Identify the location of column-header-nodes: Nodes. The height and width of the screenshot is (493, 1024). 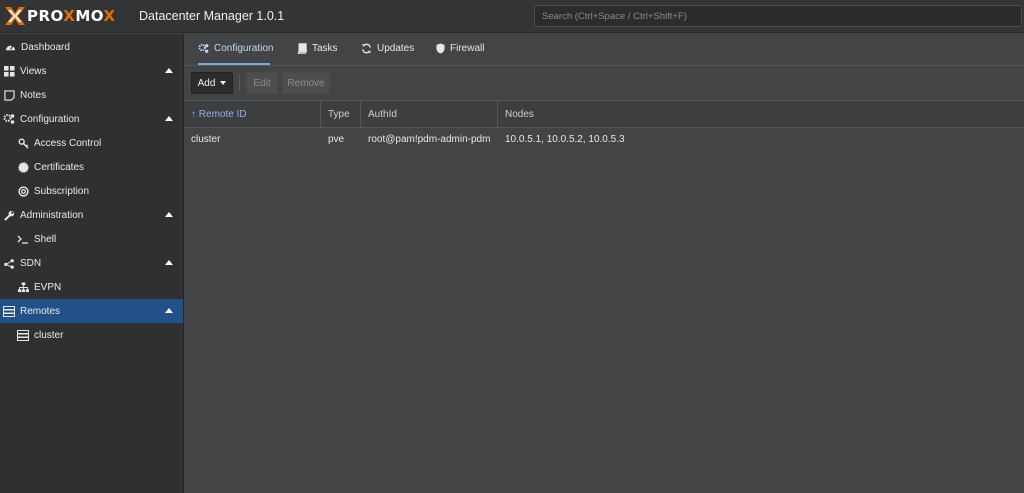
(761, 114).